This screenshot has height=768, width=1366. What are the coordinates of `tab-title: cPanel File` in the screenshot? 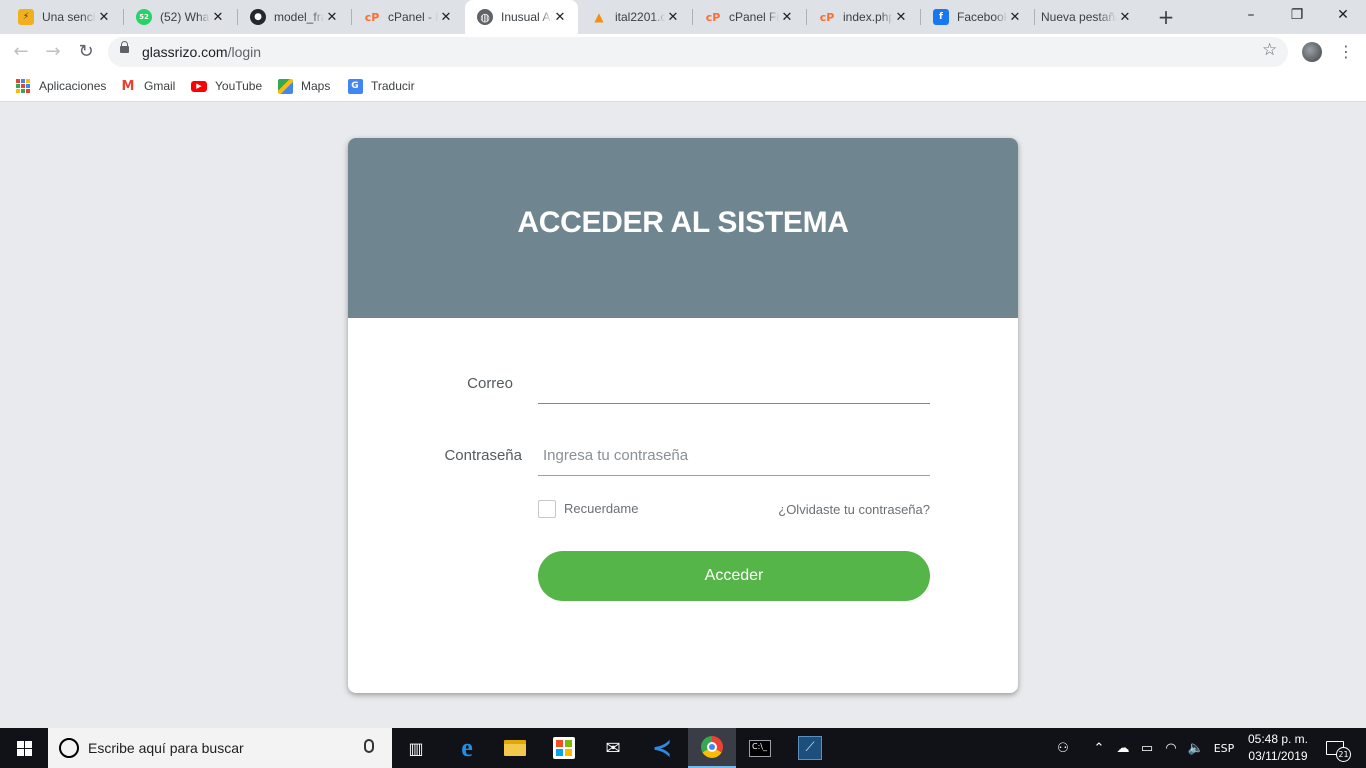 It's located at (754, 17).